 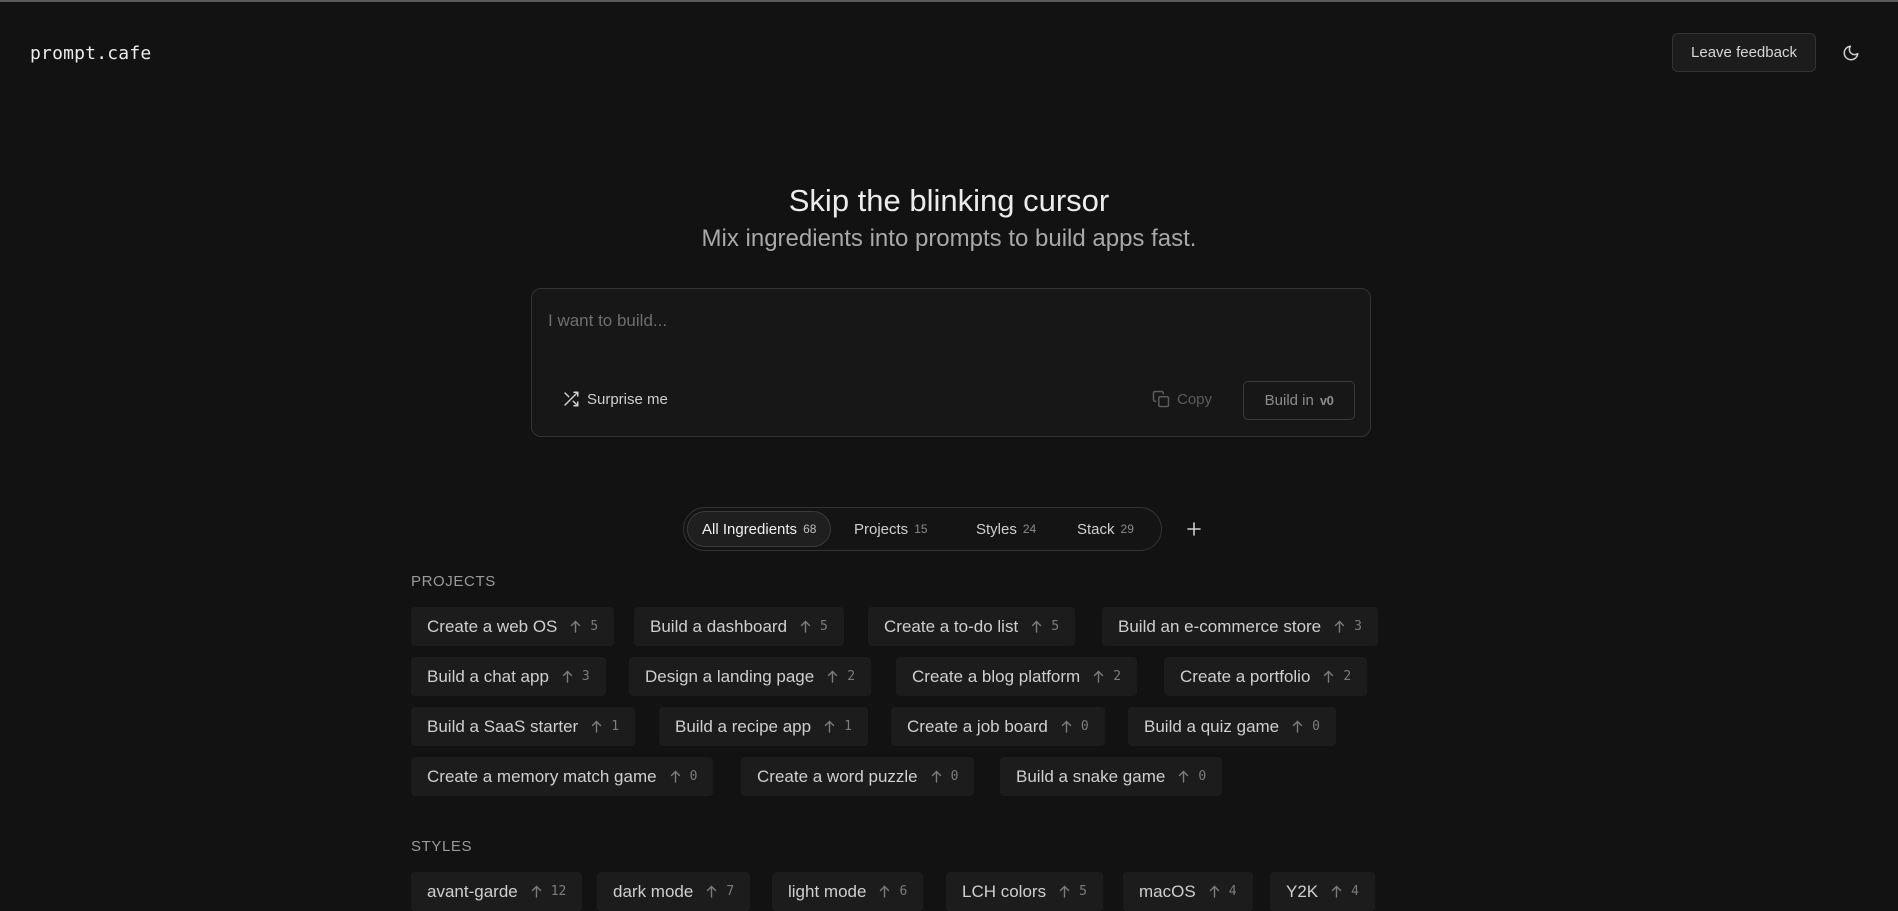 I want to click on copy-button: Copy, so click(x=1182, y=399).